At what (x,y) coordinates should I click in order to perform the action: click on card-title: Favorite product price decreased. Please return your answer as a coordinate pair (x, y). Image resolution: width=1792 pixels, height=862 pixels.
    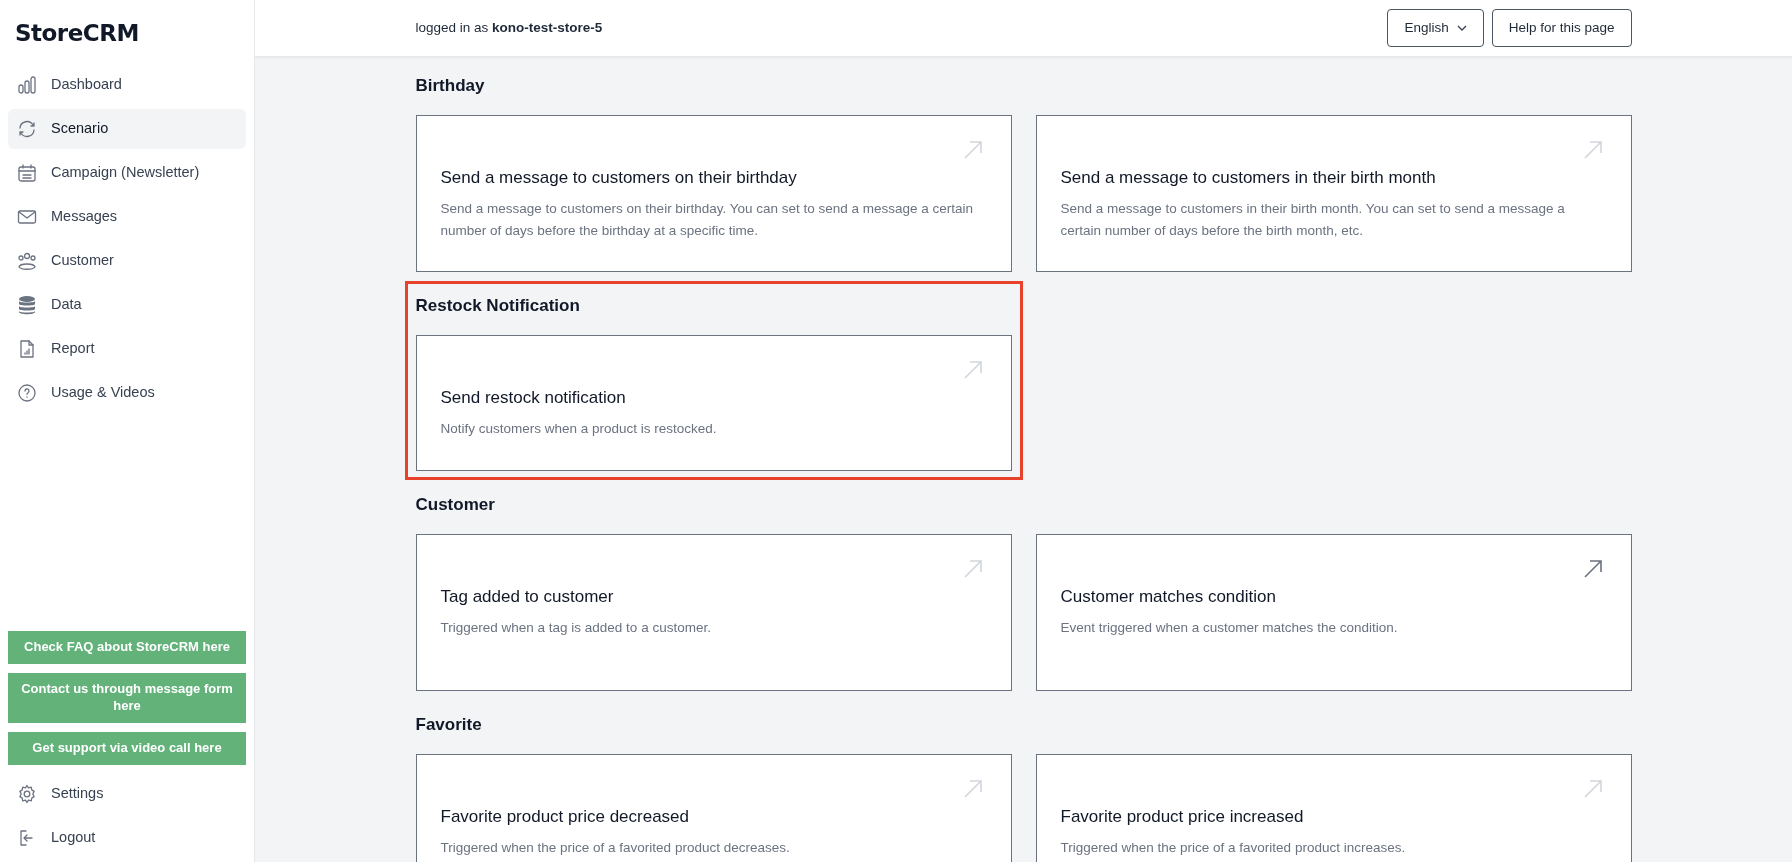
    Looking at the image, I should click on (565, 817).